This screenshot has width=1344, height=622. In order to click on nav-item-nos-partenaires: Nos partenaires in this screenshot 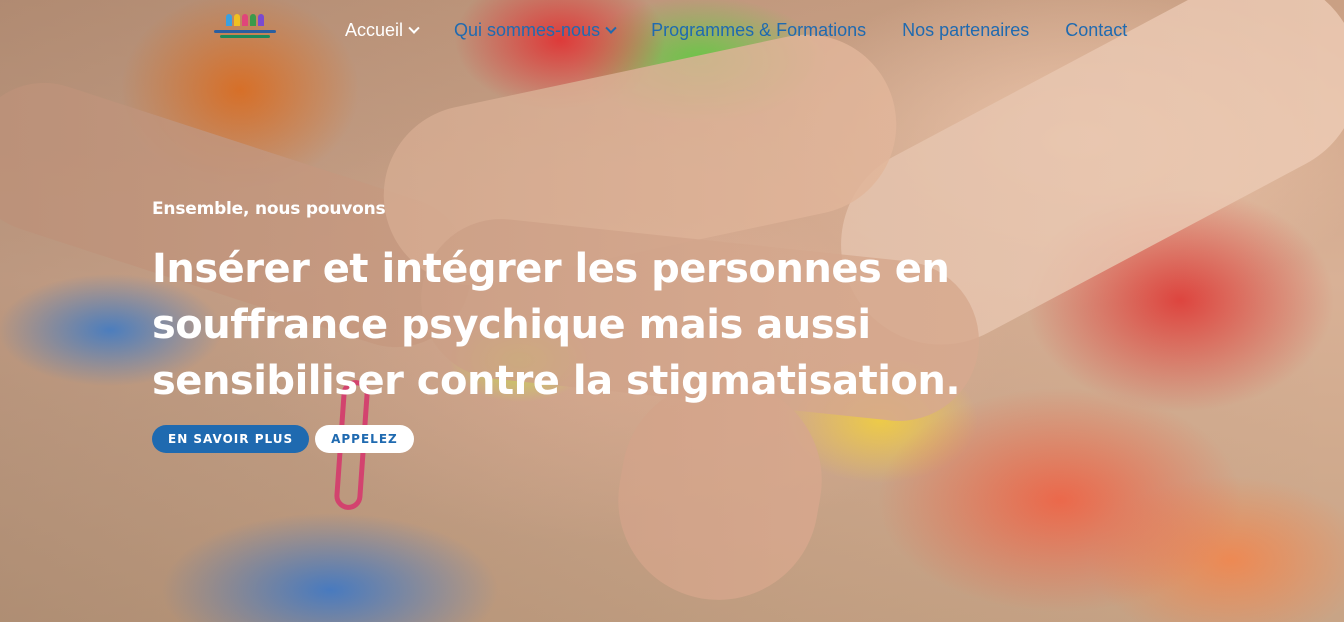, I will do `click(965, 30)`.